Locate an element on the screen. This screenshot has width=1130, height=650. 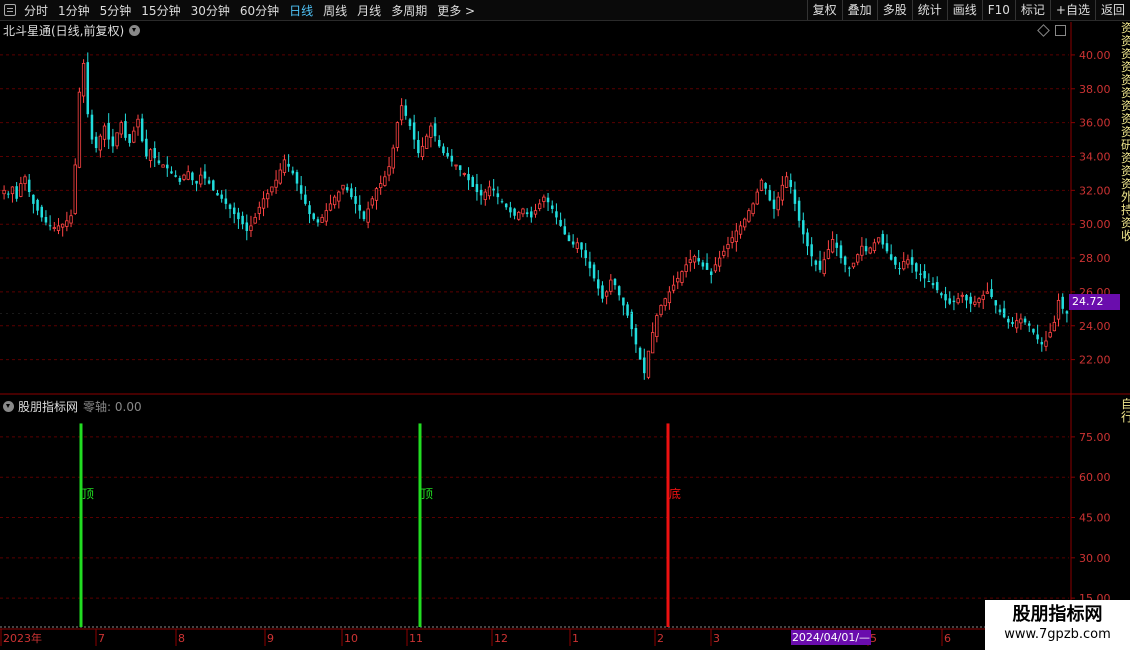
indicator-tick-label: 60.00 is located at coordinates (1095, 477).